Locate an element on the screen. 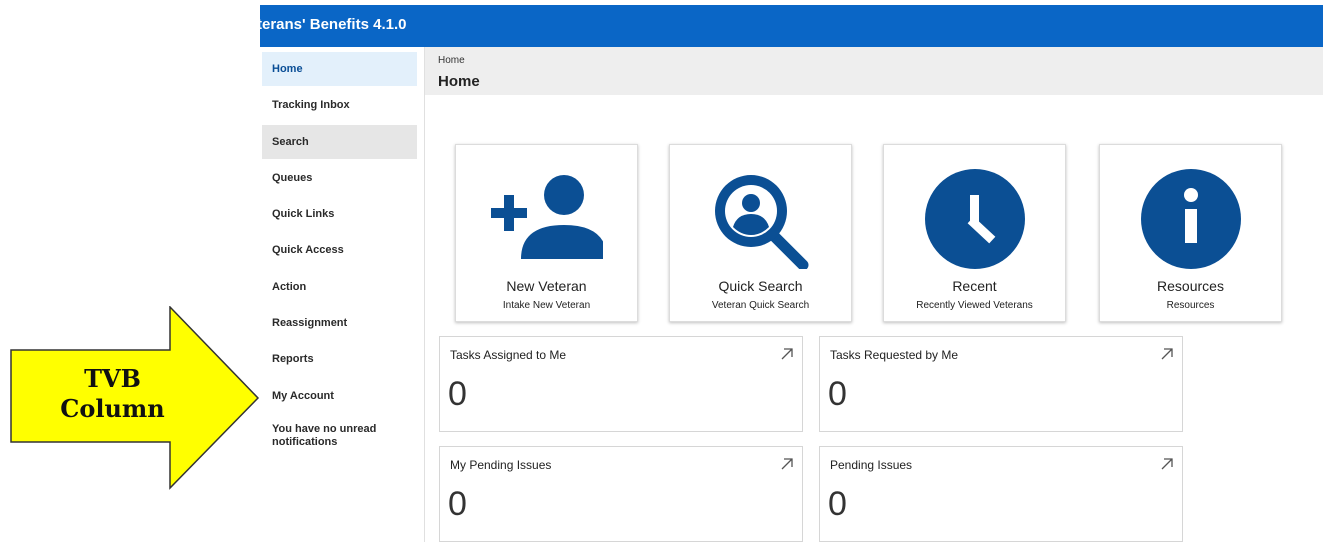  sidebar-item-search: Search is located at coordinates (339, 142).